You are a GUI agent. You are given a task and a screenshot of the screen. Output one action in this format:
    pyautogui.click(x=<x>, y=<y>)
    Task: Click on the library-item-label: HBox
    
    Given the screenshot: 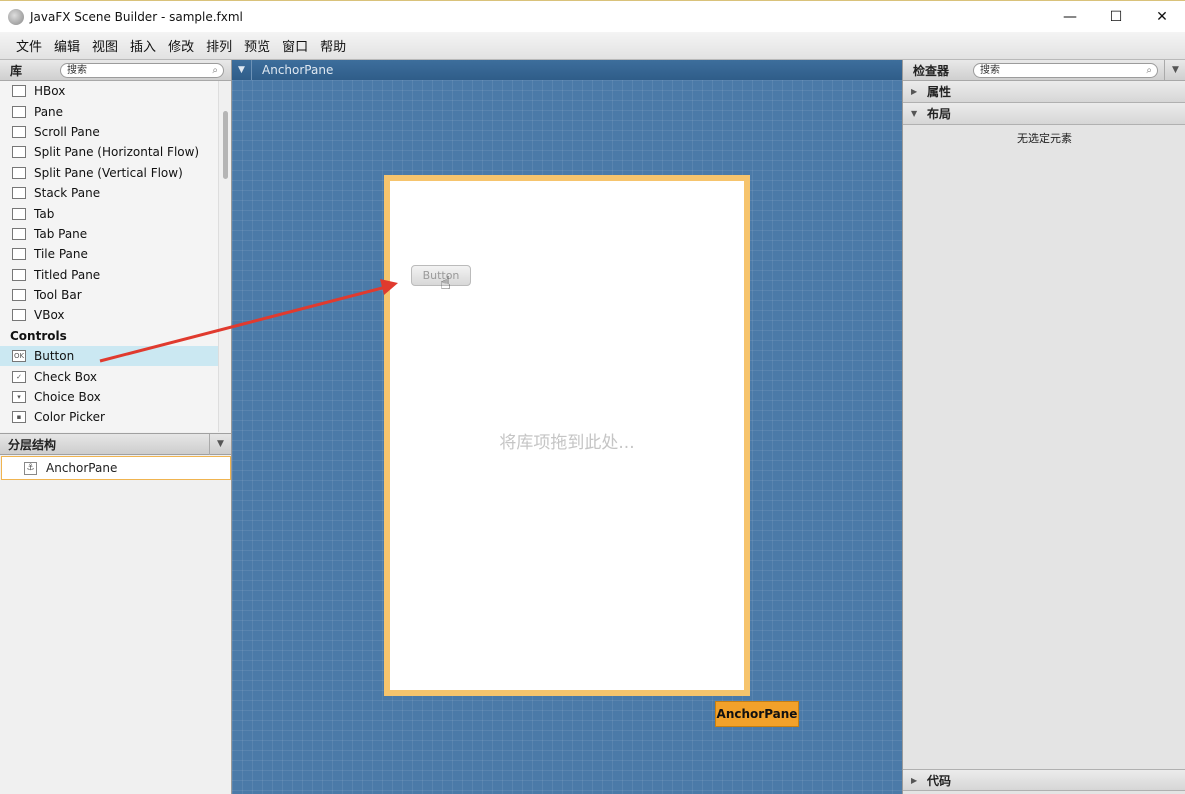 What is the action you would take?
    pyautogui.click(x=50, y=91)
    